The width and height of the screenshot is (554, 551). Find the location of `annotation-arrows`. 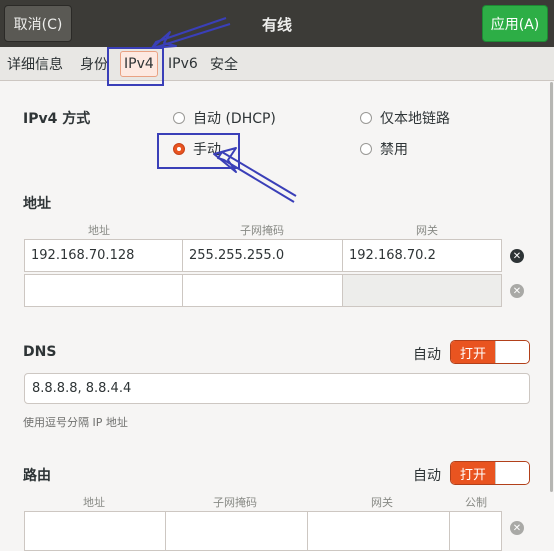

annotation-arrows is located at coordinates (224, 110).